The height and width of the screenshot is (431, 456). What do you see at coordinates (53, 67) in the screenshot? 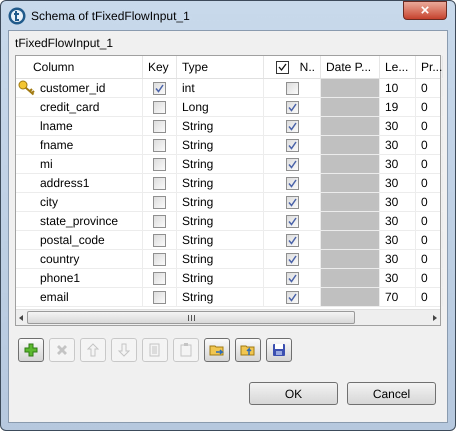
I see `column-header: Column` at bounding box center [53, 67].